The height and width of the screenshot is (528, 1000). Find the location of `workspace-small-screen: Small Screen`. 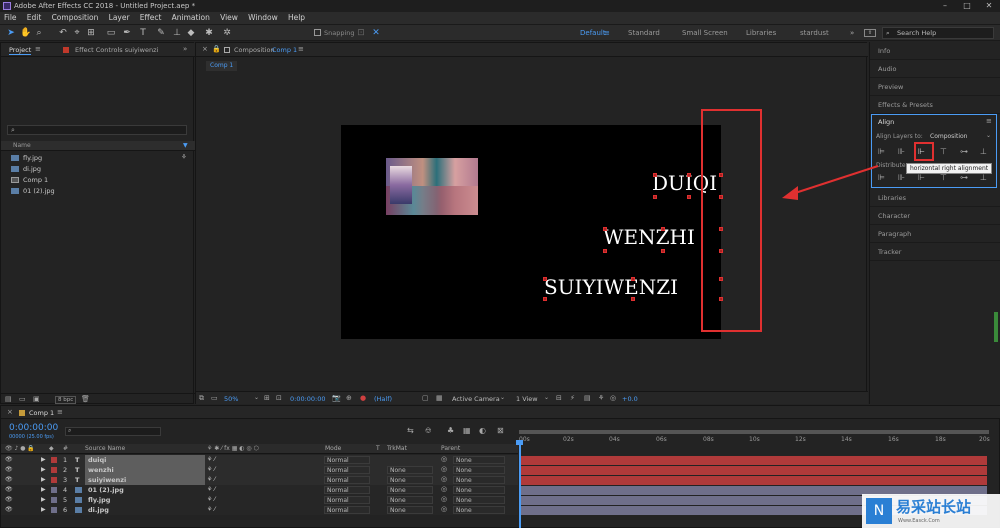

workspace-small-screen: Small Screen is located at coordinates (705, 33).